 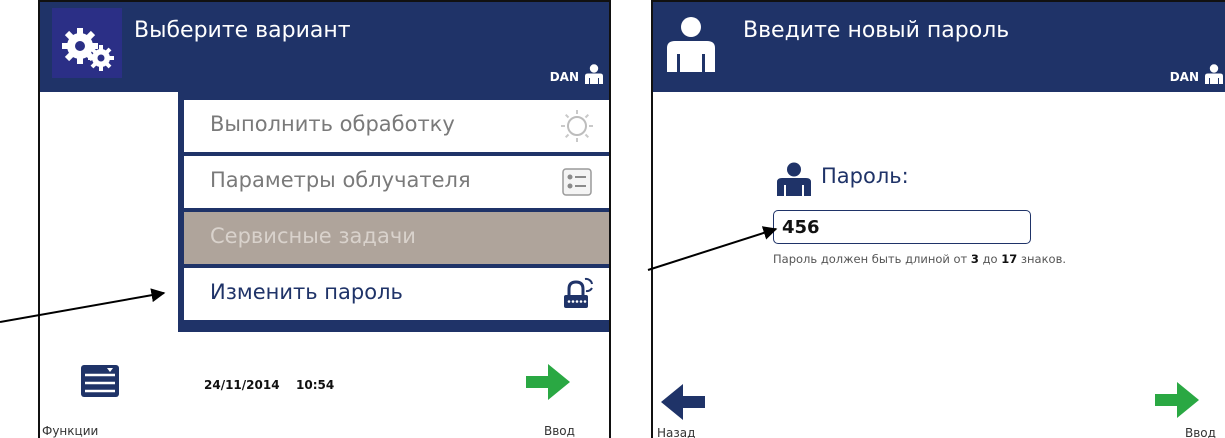 I want to click on functions-button, so click(x=100, y=383).